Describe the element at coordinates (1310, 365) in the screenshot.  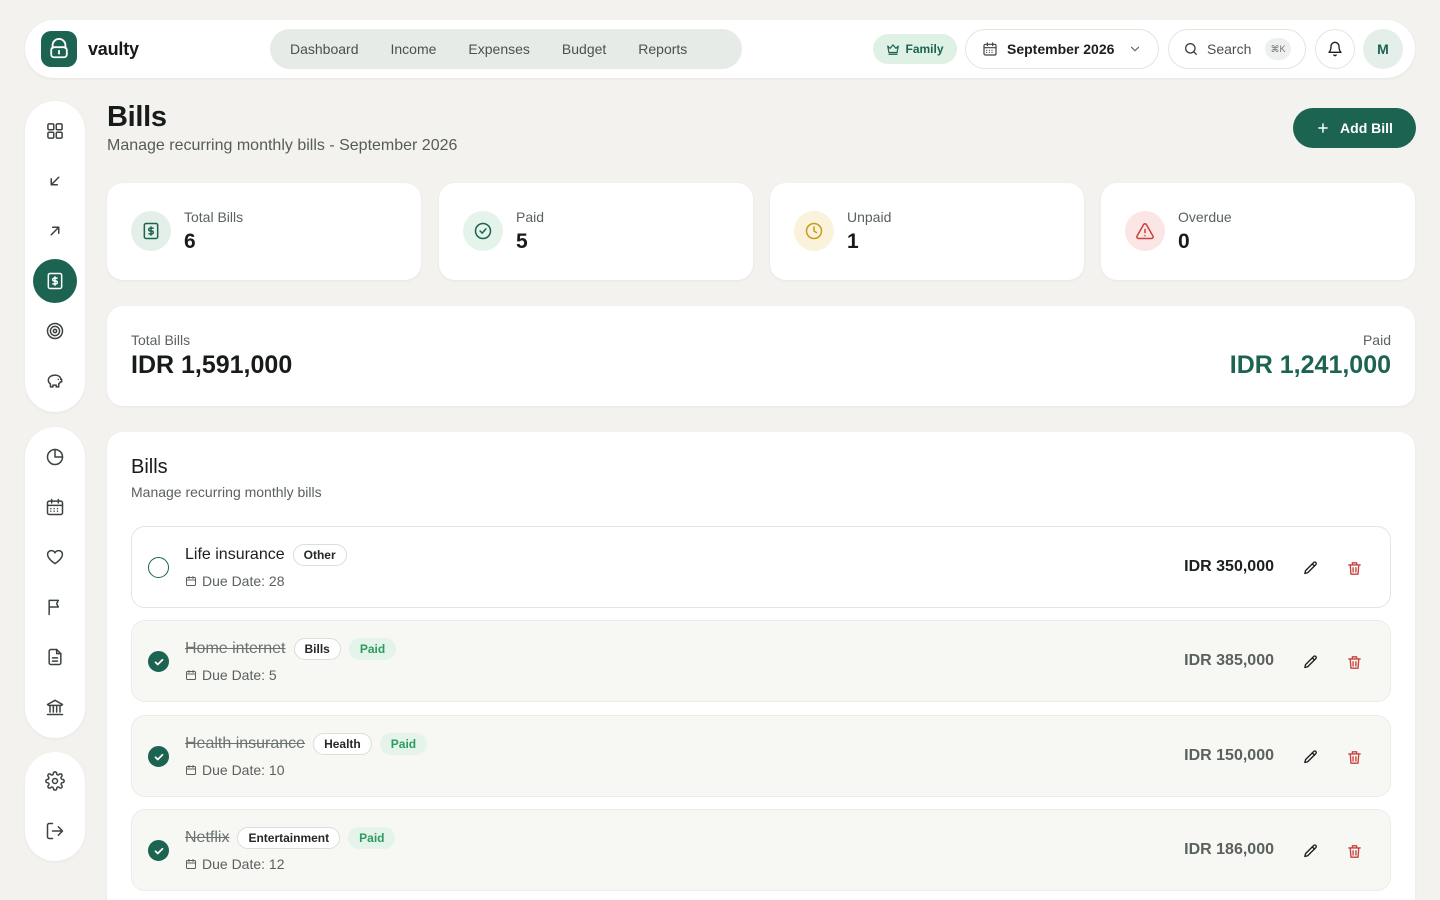
I see `summary-paid-value: IDR 1,241,000` at that location.